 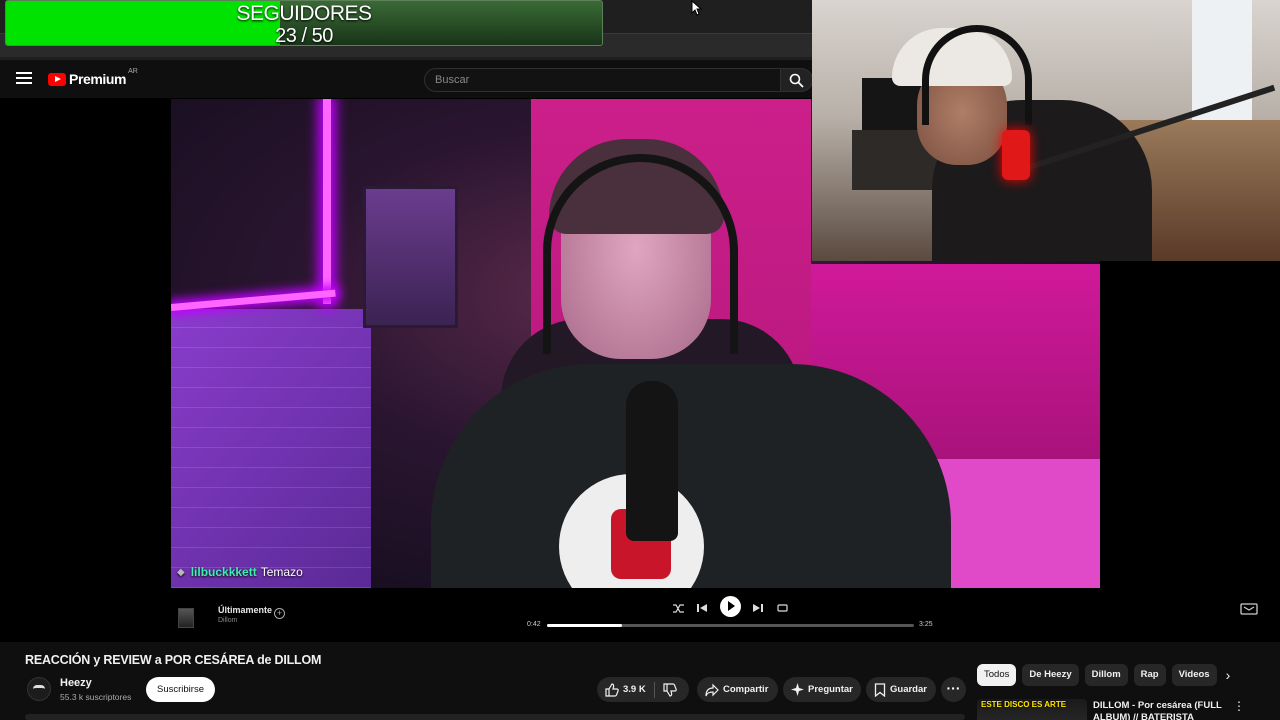 I want to click on chat-username: lilbuckkkett, so click(x=223, y=572).